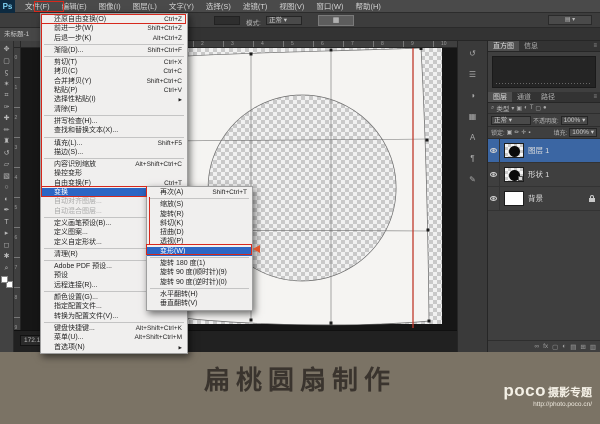 Image resolution: width=600 pixels, height=424 pixels. What do you see at coordinates (524, 97) in the screenshot?
I see `tab-channels: 通道` at bounding box center [524, 97].